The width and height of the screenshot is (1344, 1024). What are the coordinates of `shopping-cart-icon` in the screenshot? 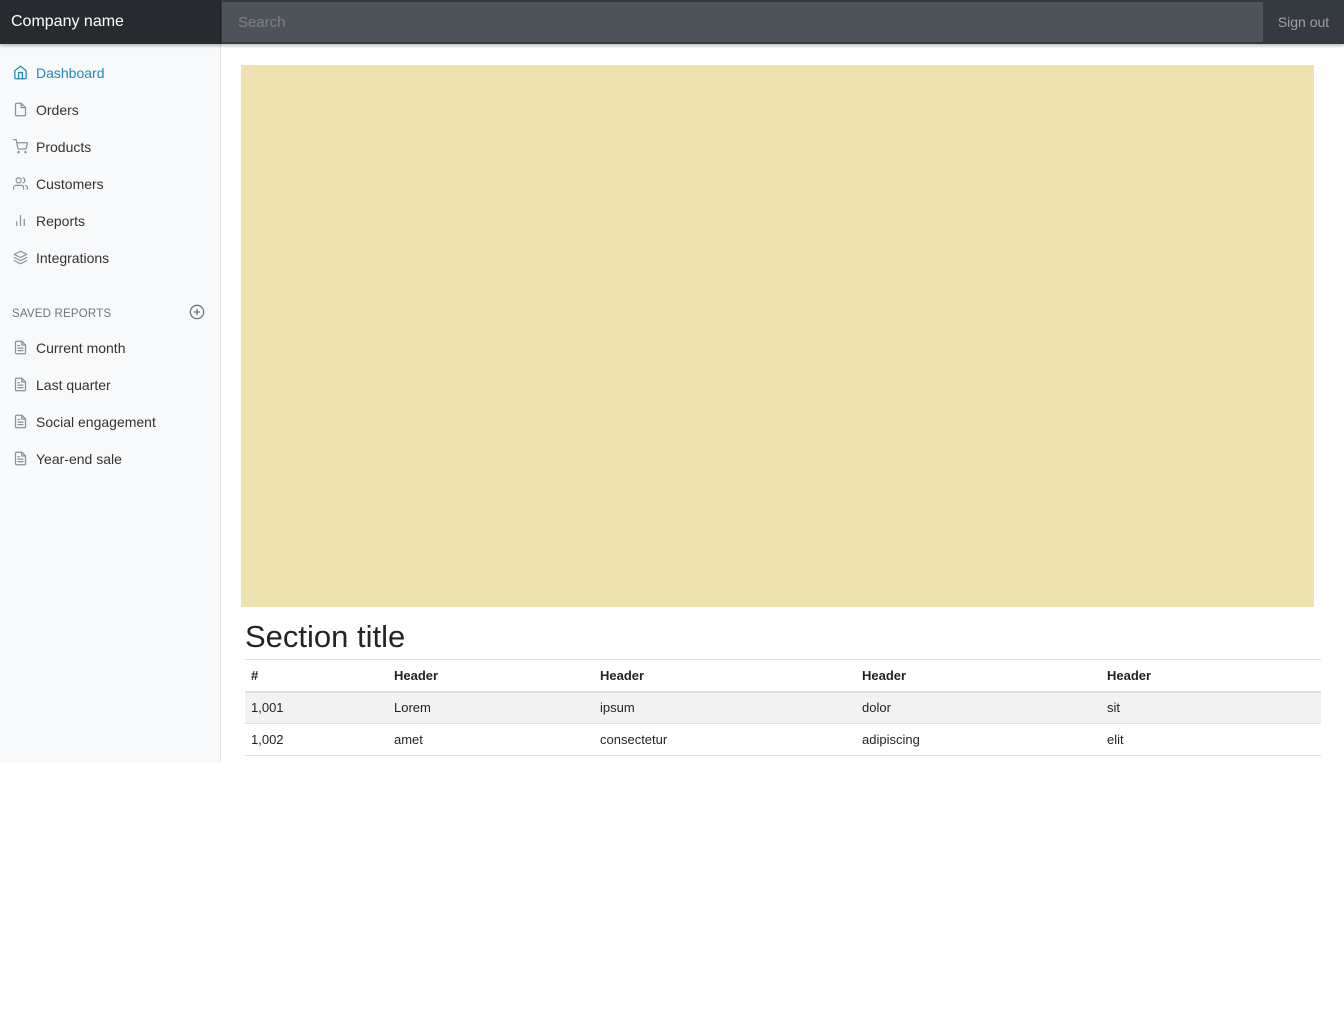 It's located at (20, 147).